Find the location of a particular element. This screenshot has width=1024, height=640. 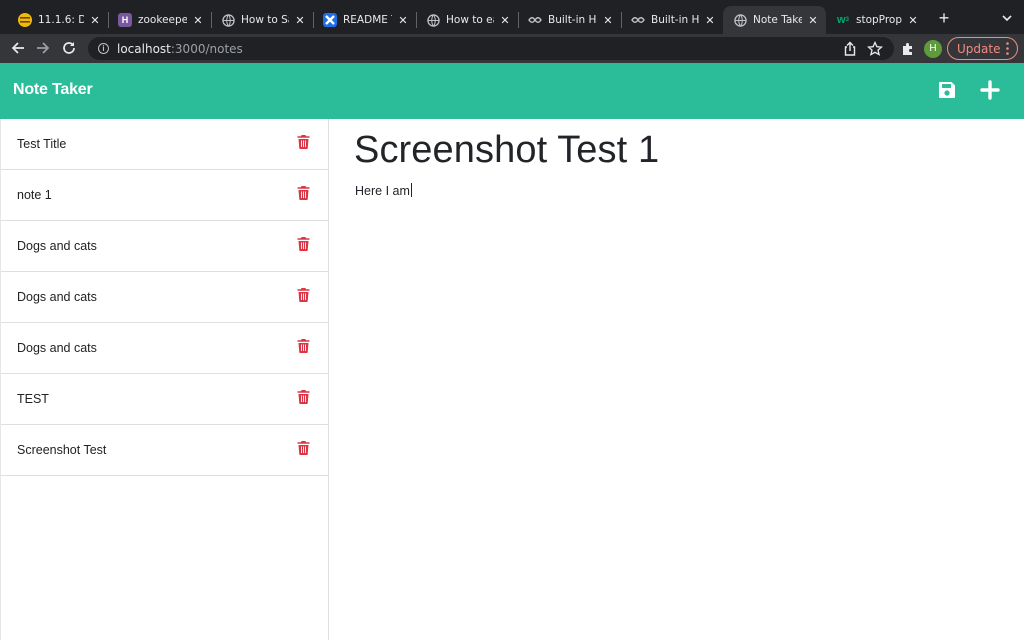

update-label: Update is located at coordinates (979, 48).